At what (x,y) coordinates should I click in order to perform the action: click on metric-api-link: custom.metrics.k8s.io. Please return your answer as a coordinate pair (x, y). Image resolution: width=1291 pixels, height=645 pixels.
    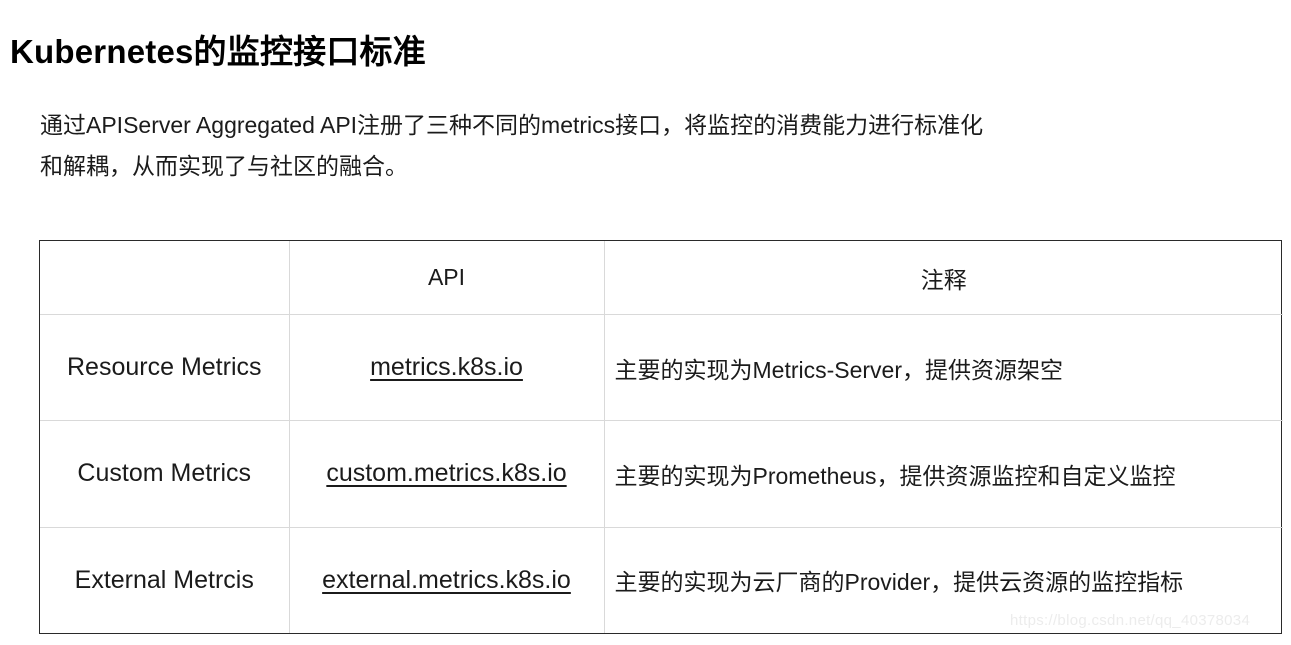
    Looking at the image, I should click on (447, 473).